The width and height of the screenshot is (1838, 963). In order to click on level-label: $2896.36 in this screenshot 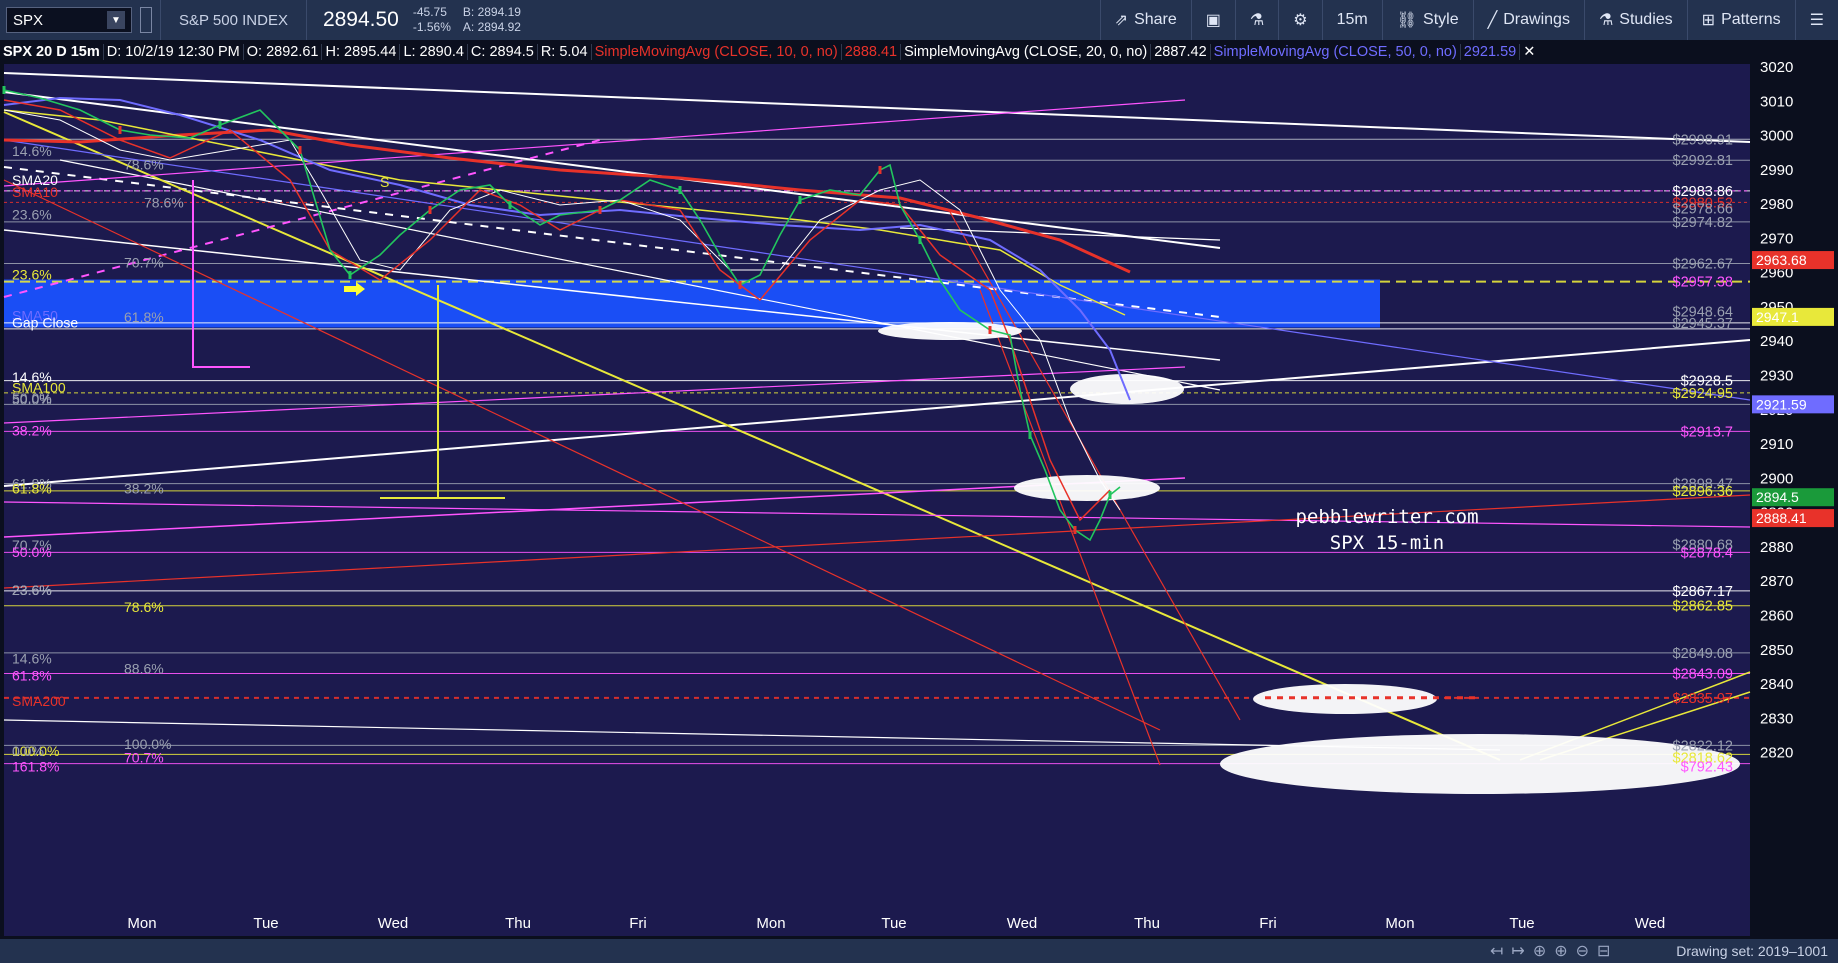, I will do `click(1703, 492)`.